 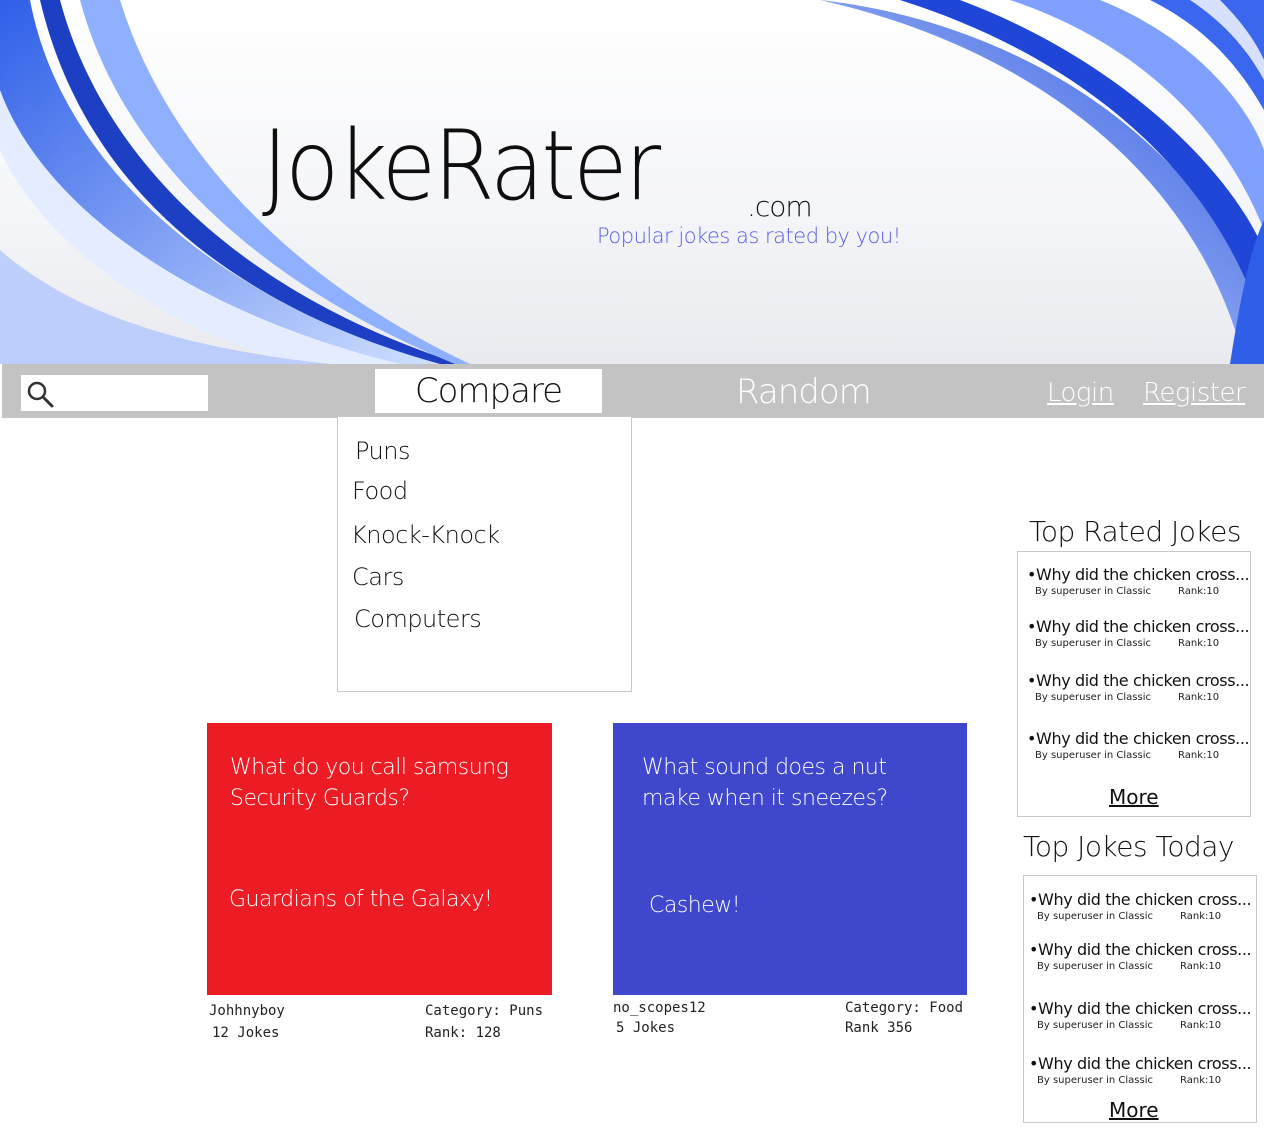 I want to click on site-logo-tld: .com, so click(x=780, y=206).